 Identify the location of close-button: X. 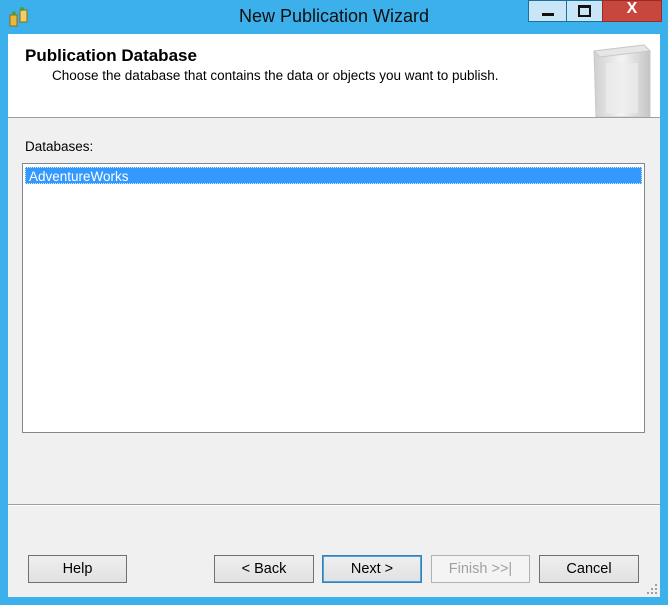
(632, 11).